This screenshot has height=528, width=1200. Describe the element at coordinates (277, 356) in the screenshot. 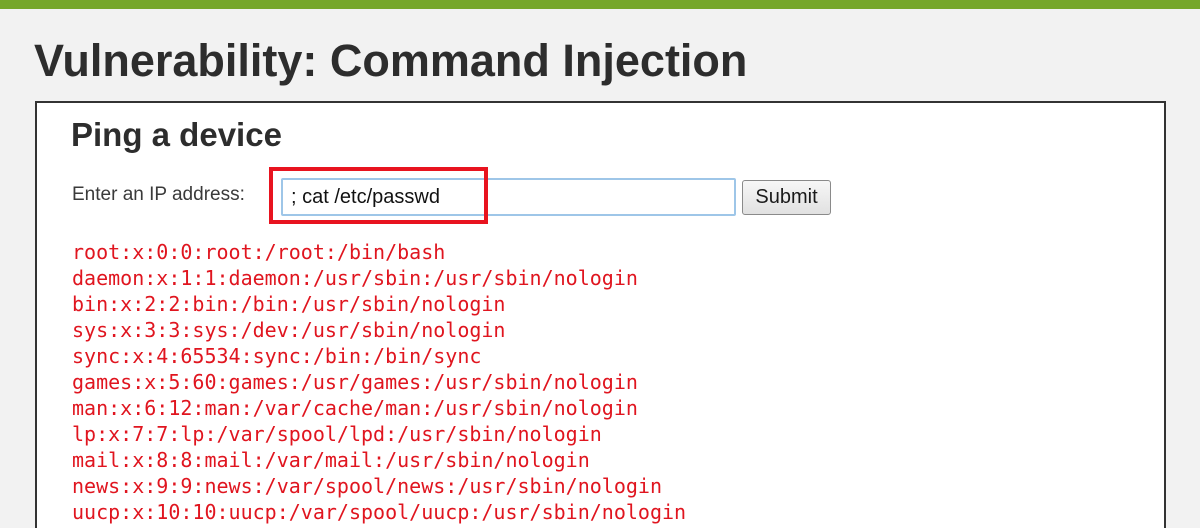

I see `output-line: sync:x:4:65534:sync:/bin:/bin/sync` at that location.